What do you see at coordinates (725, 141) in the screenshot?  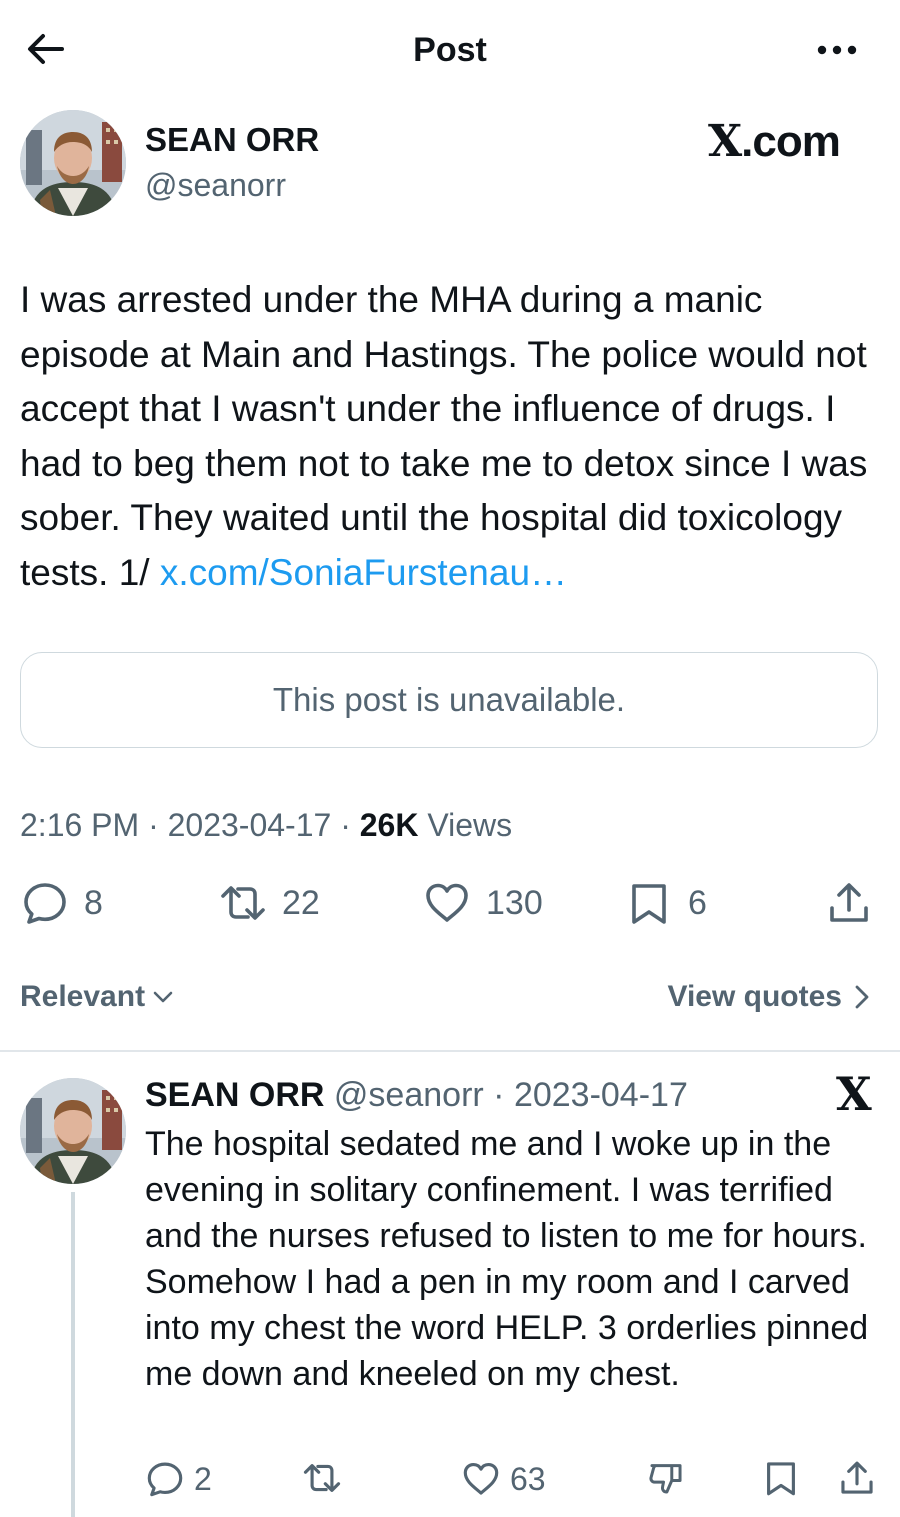 I see `x-letter: X` at bounding box center [725, 141].